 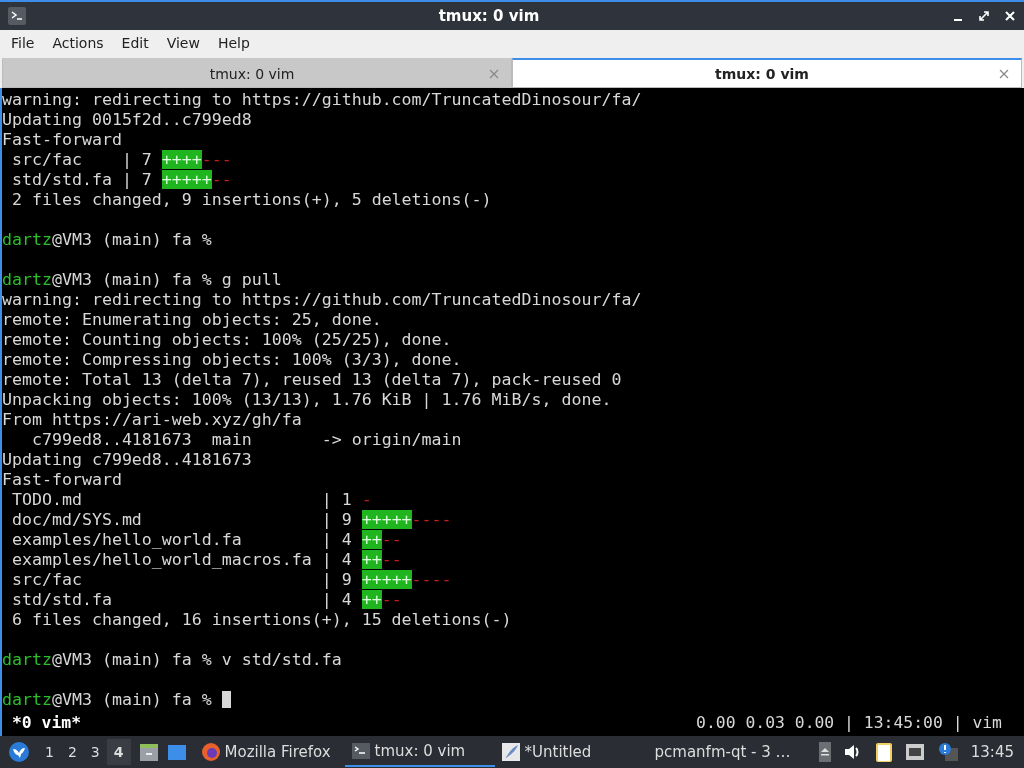 I want to click on eject-icon, so click(x=824, y=752).